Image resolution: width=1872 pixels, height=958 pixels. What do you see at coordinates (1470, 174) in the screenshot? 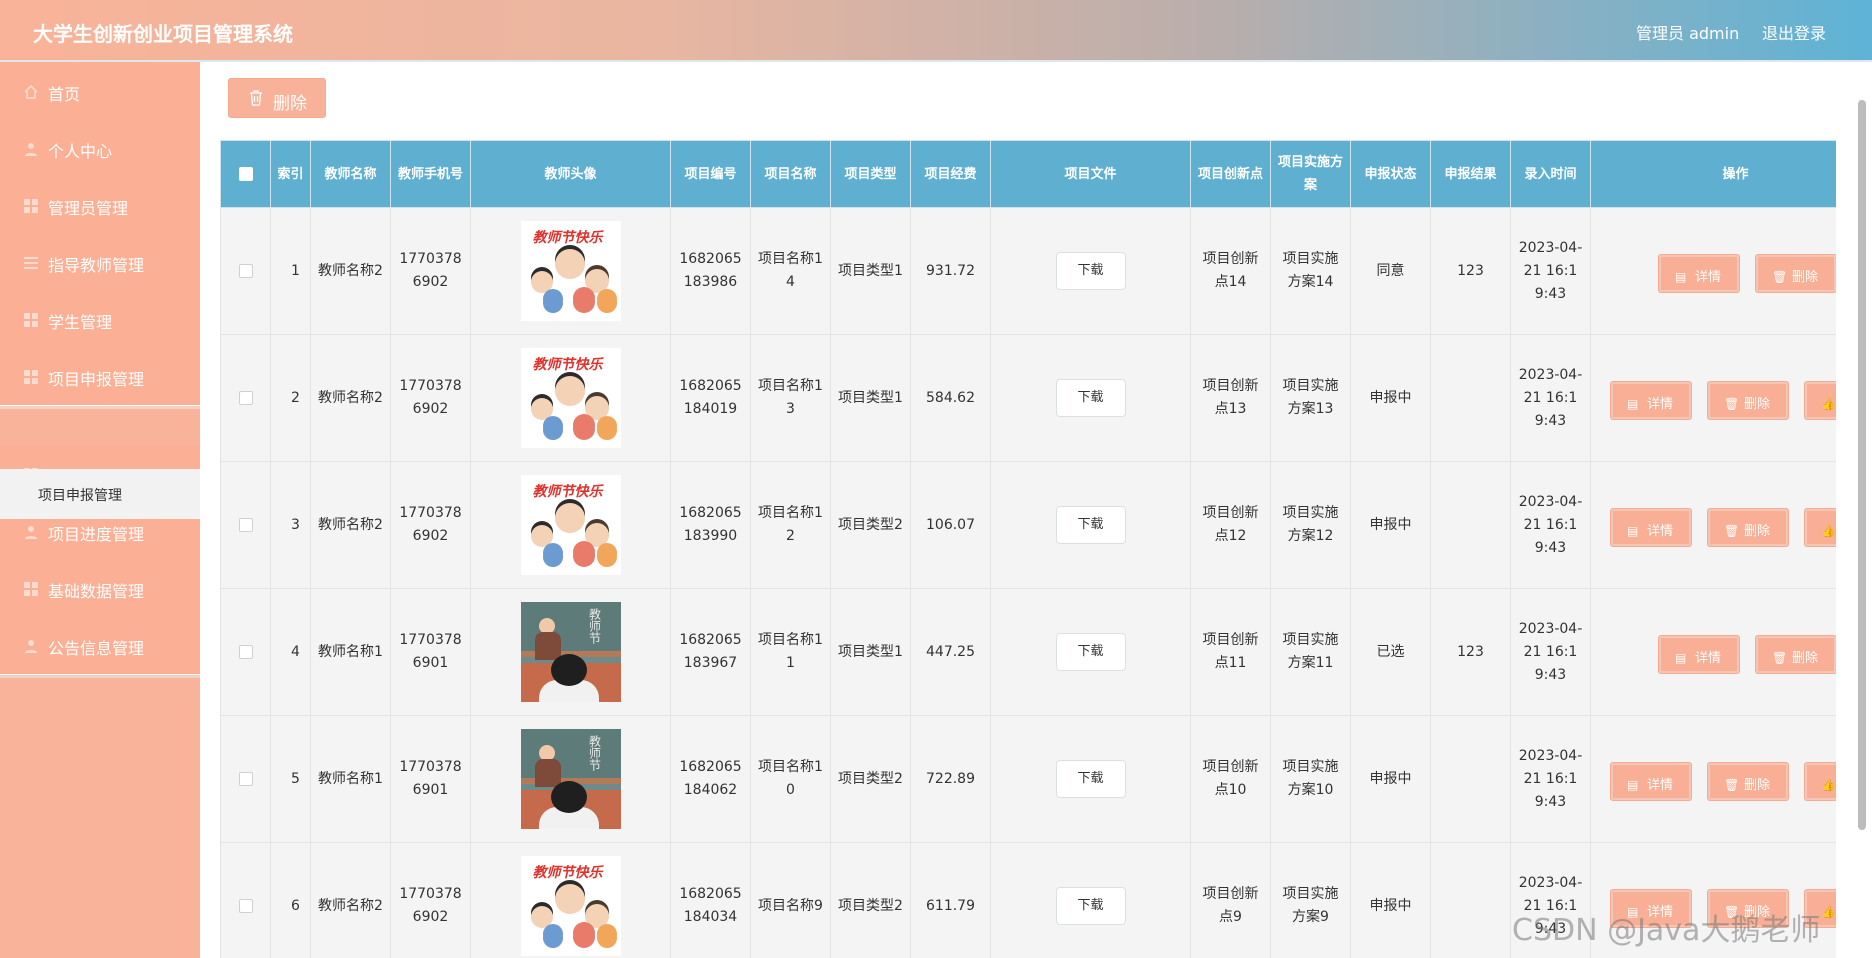
I see `column-header: 申报结果` at bounding box center [1470, 174].